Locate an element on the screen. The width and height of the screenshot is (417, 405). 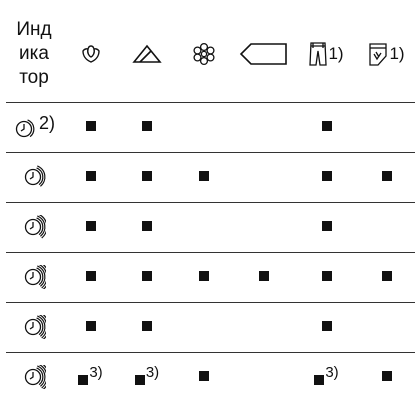
jeans-icon is located at coordinates (318, 54).